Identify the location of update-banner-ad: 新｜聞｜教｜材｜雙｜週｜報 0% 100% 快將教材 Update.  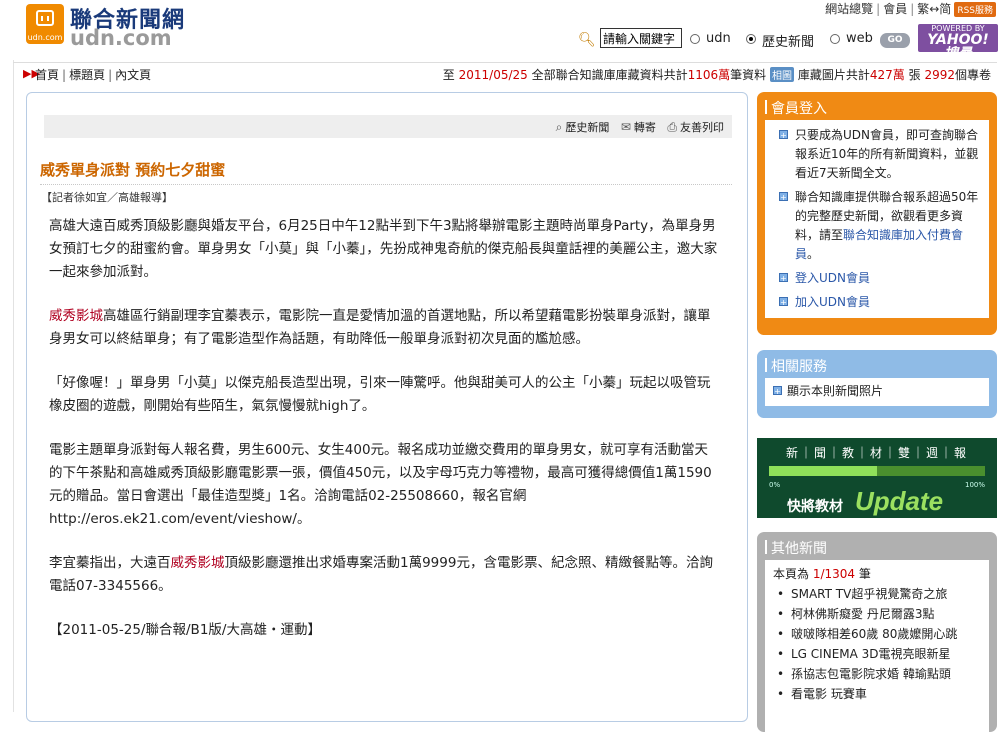
(877, 478).